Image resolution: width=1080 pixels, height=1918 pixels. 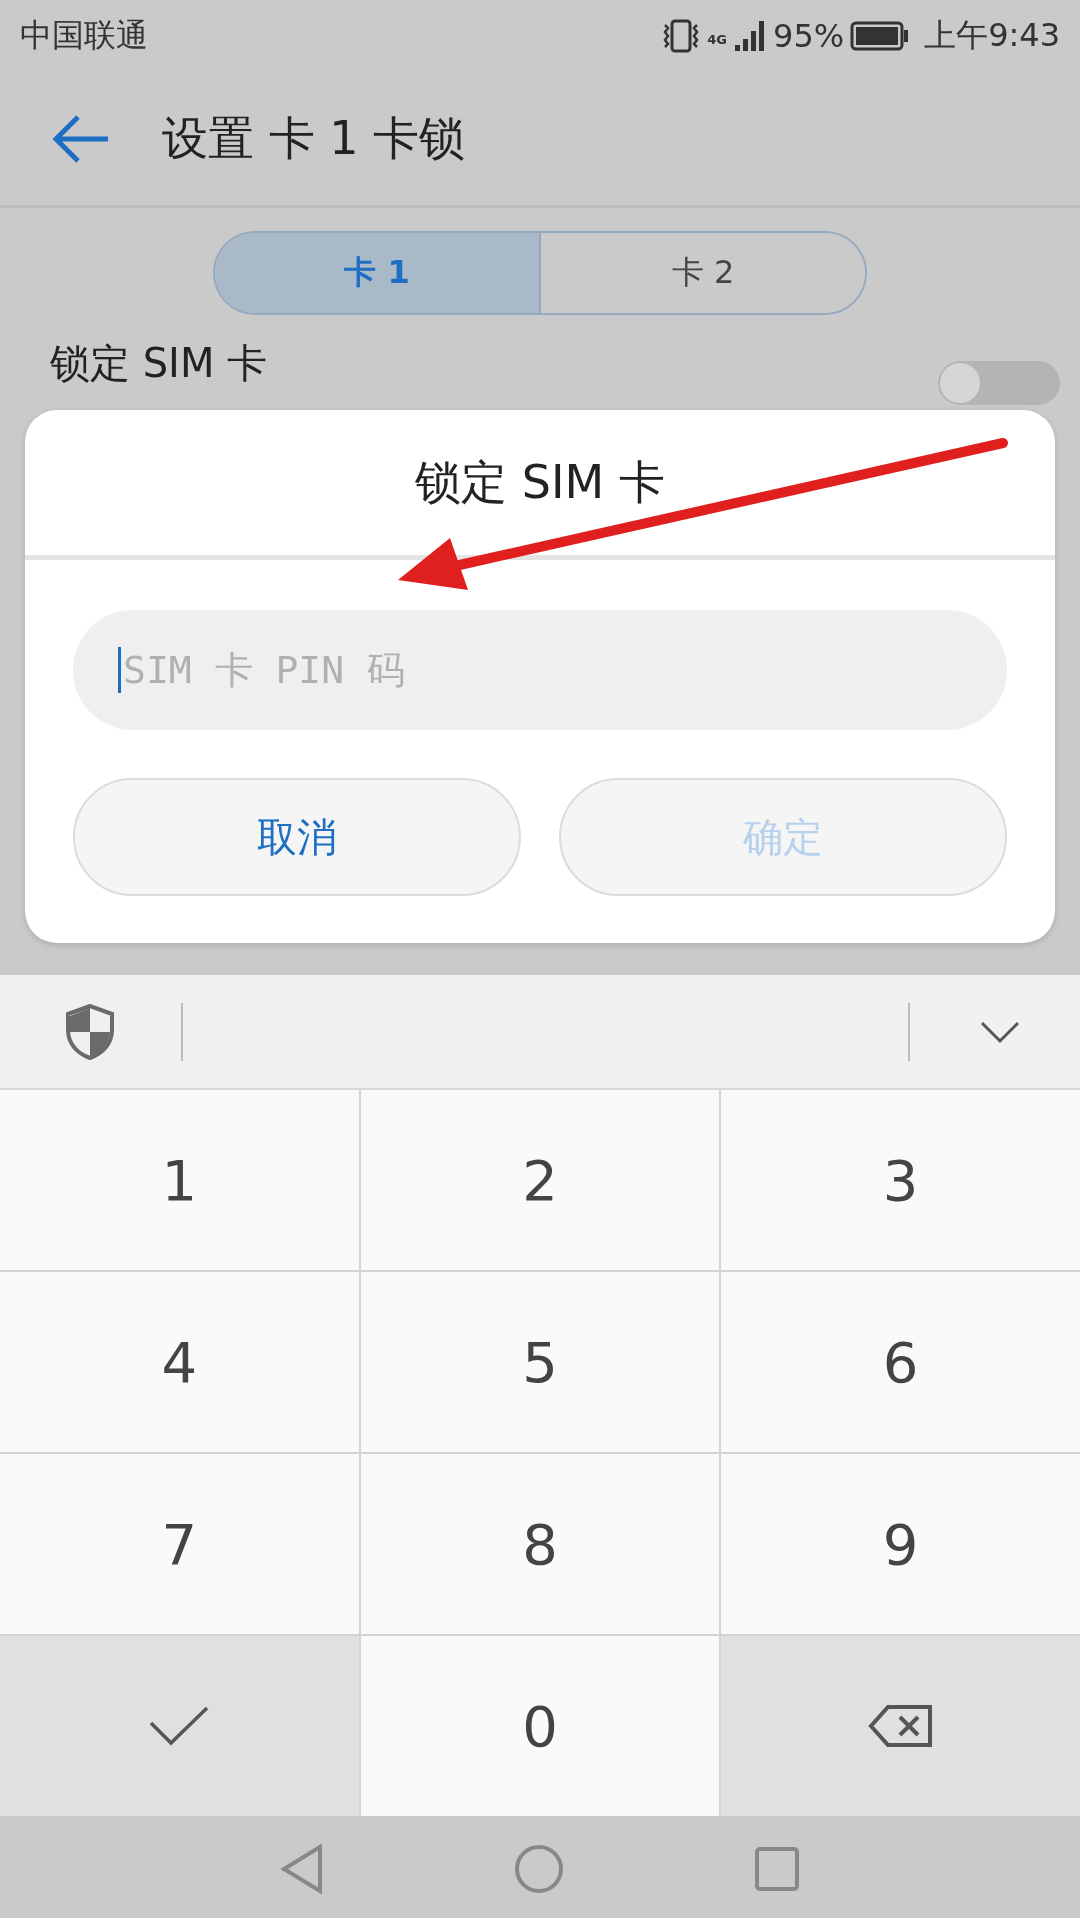 What do you see at coordinates (302, 1869) in the screenshot?
I see `back-icon` at bounding box center [302, 1869].